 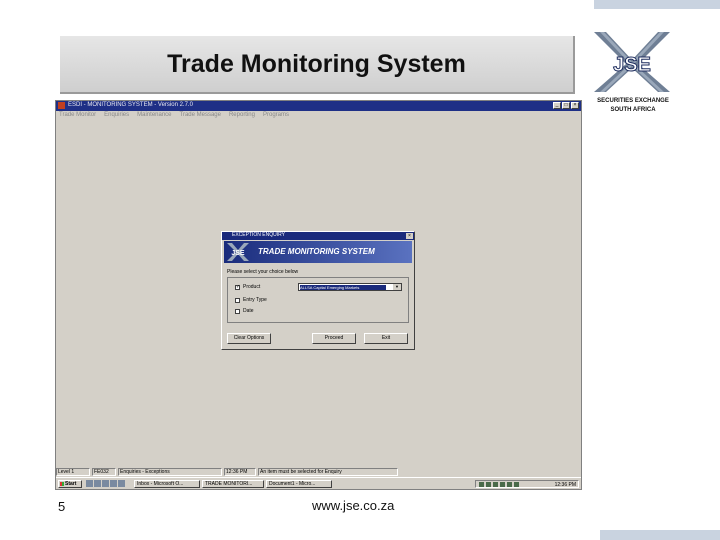 I want to click on dialog-prompt: Please select your choice below, so click(x=263, y=272).